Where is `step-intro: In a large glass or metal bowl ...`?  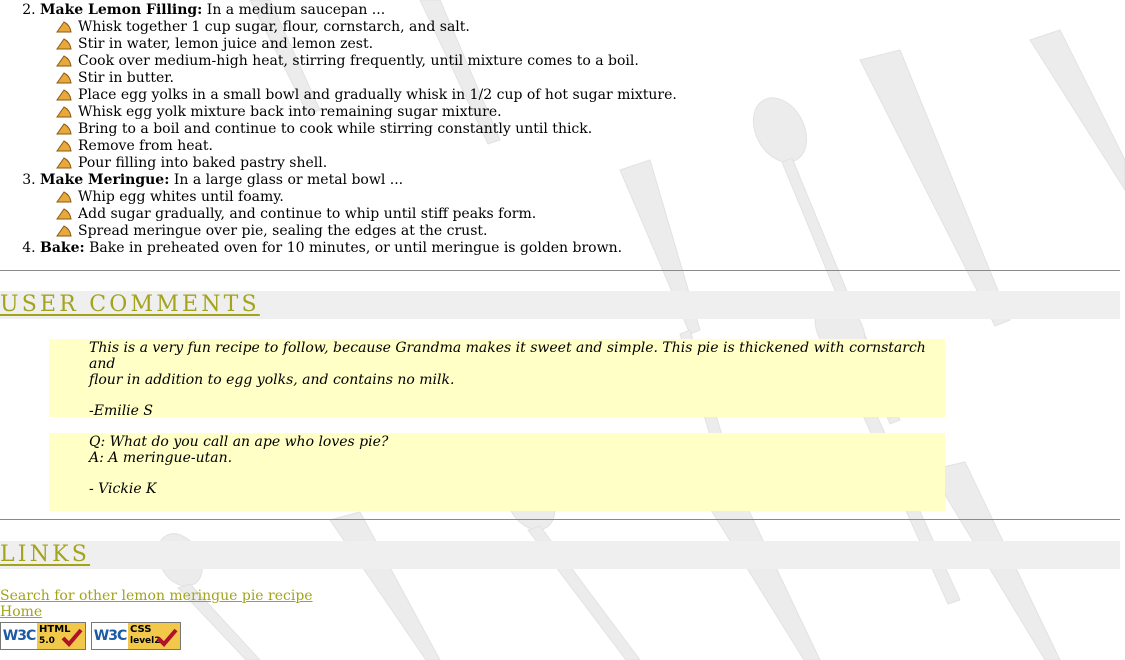 step-intro: In a large glass or metal bowl ... is located at coordinates (286, 180).